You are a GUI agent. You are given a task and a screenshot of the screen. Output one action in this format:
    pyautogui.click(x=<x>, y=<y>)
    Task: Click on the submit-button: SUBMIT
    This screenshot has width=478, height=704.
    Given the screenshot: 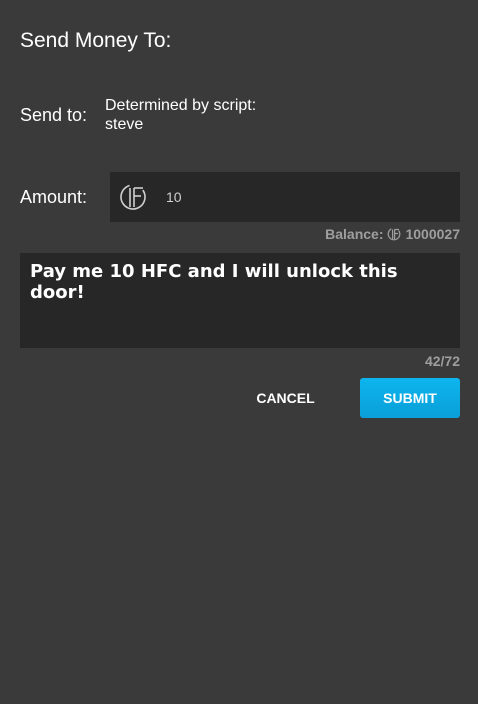 What is the action you would take?
    pyautogui.click(x=410, y=398)
    